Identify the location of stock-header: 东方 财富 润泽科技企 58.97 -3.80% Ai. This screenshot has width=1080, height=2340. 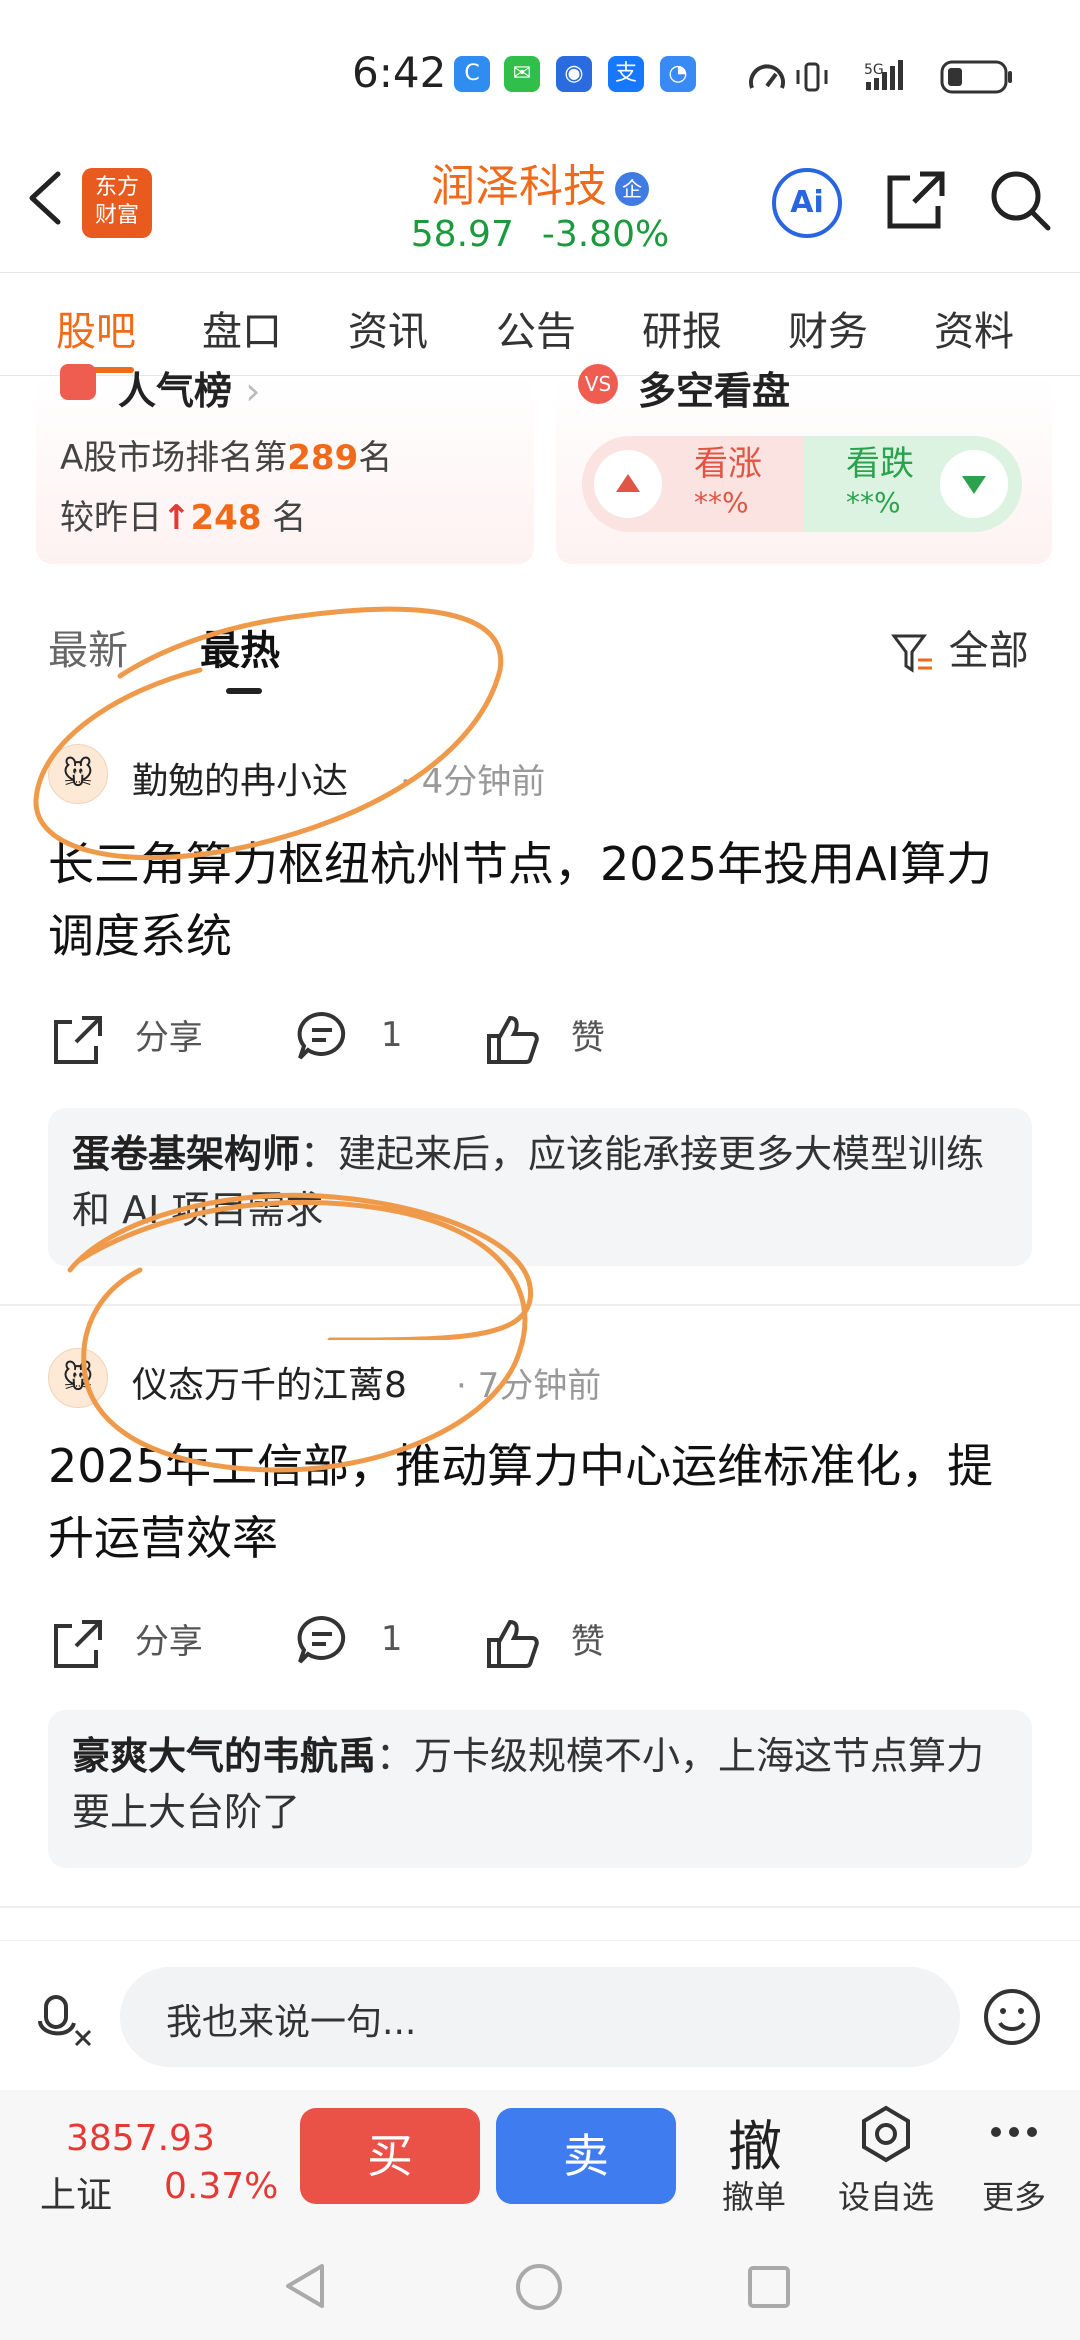
(540, 211).